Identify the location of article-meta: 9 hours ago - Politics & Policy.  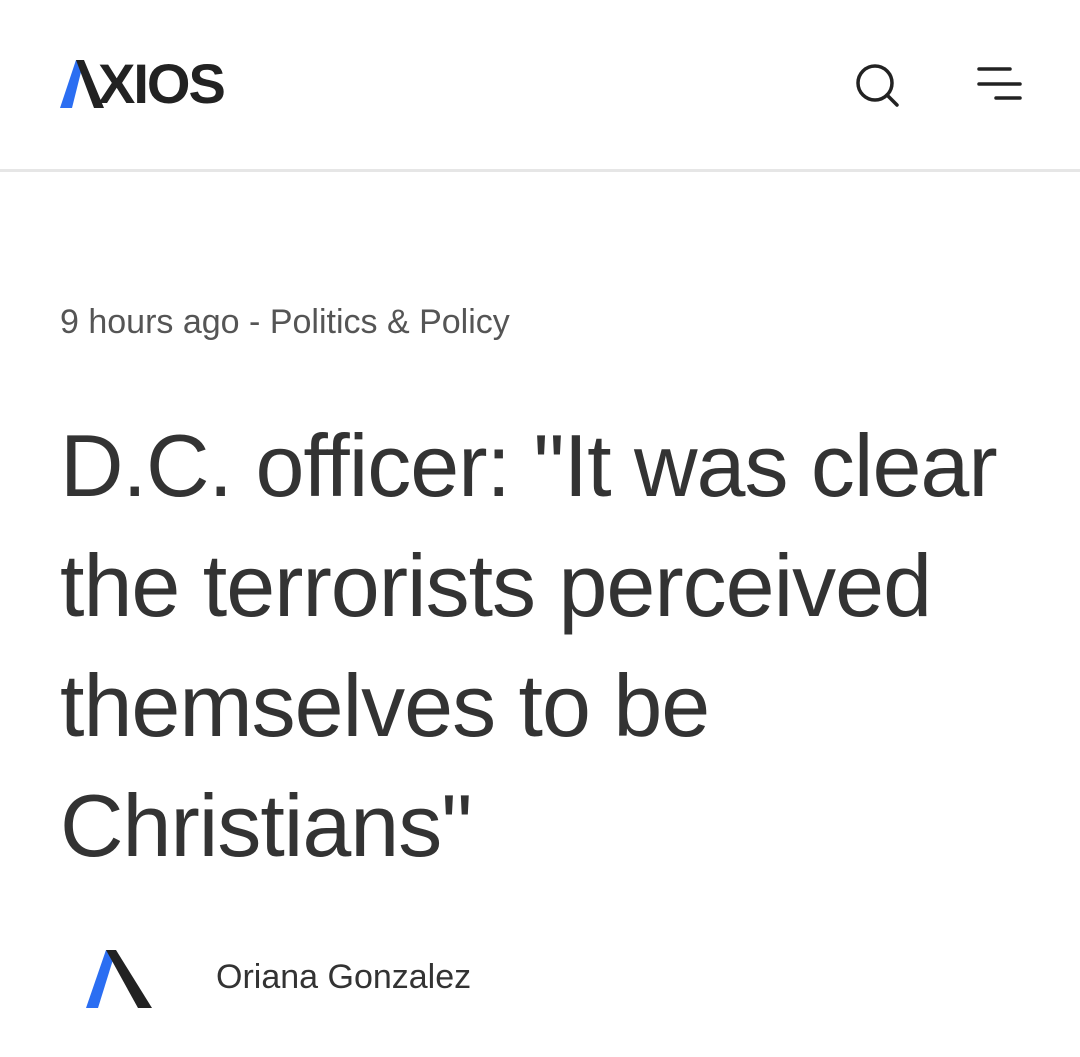
(285, 322).